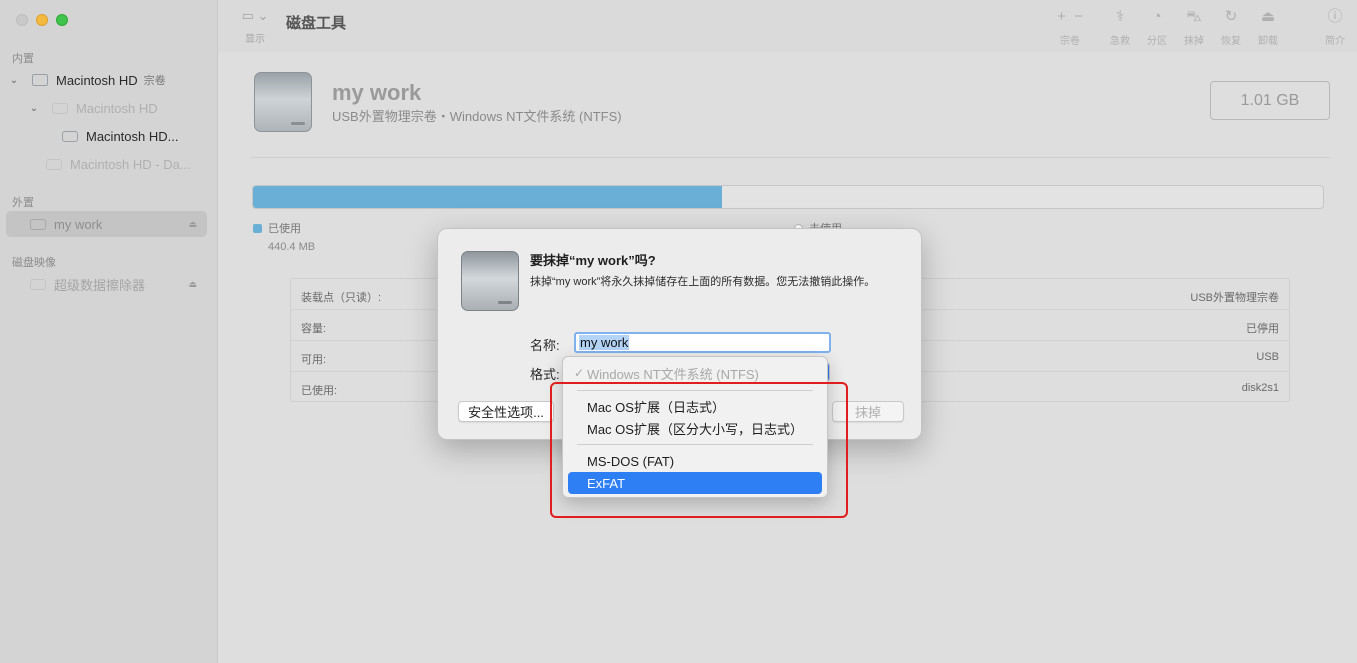 The image size is (1357, 663). I want to click on used-swatch, so click(257, 228).